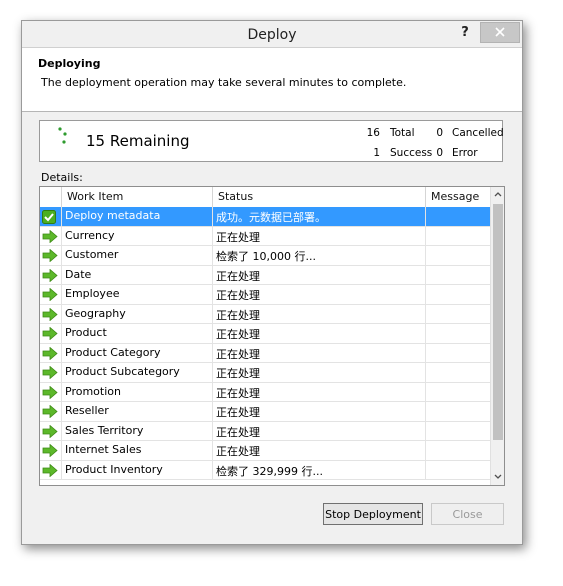  What do you see at coordinates (138, 141) in the screenshot?
I see `remaining-count: 15 Remaining` at bounding box center [138, 141].